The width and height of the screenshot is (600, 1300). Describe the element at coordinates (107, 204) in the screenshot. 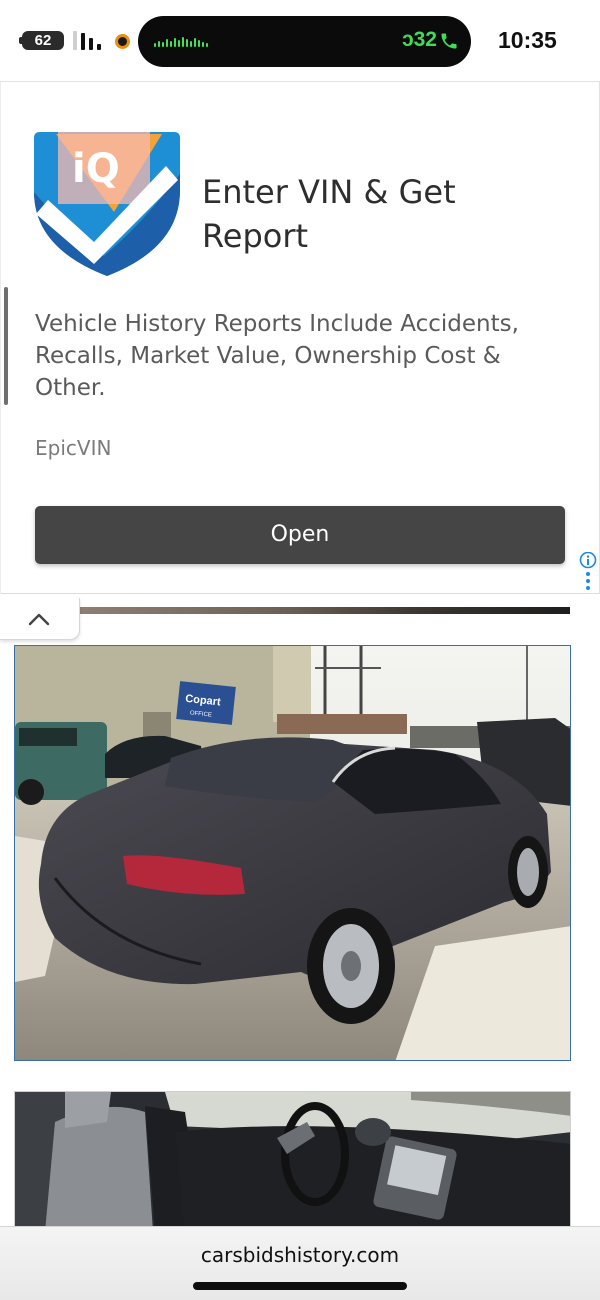

I see `epicvin-logo-icon: iQ` at that location.